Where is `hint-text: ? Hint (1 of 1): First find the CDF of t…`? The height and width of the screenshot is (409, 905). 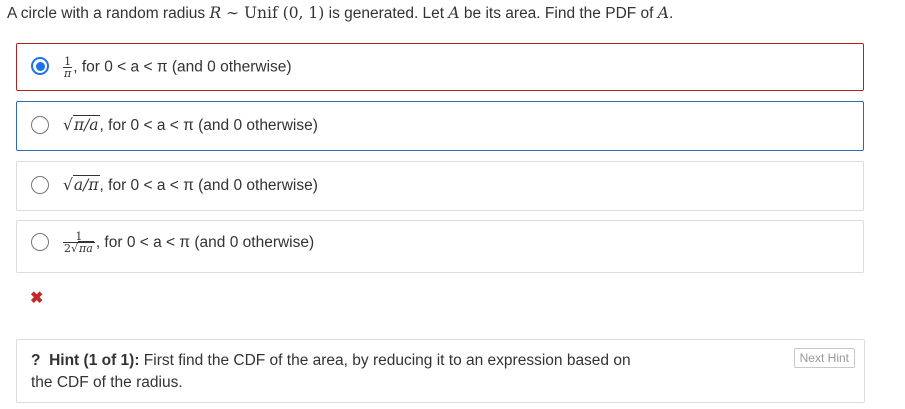 hint-text: ? Hint (1 of 1): First find the CDF of t… is located at coordinates (341, 372).